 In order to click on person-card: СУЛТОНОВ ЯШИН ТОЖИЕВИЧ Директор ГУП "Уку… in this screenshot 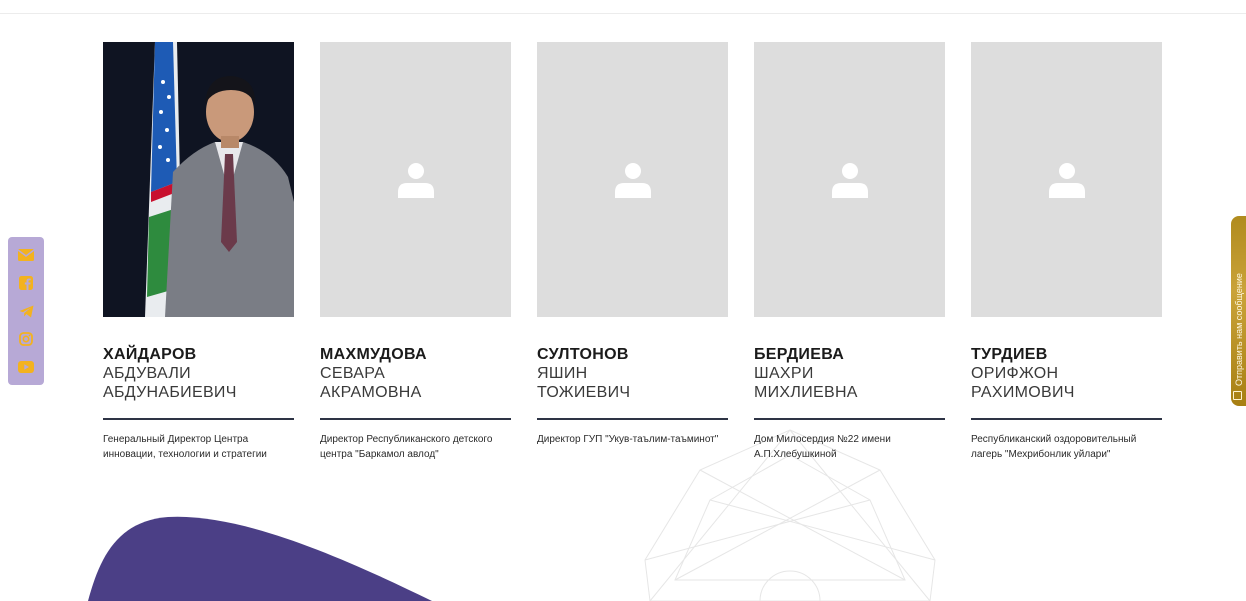, I will do `click(632, 244)`.